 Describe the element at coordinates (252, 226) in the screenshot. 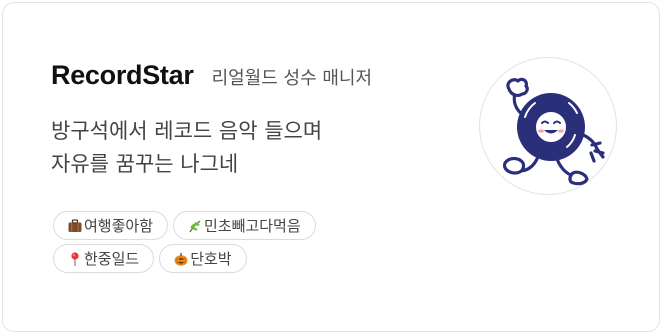

I see `tag-label: 민초빼고다먹음` at that location.